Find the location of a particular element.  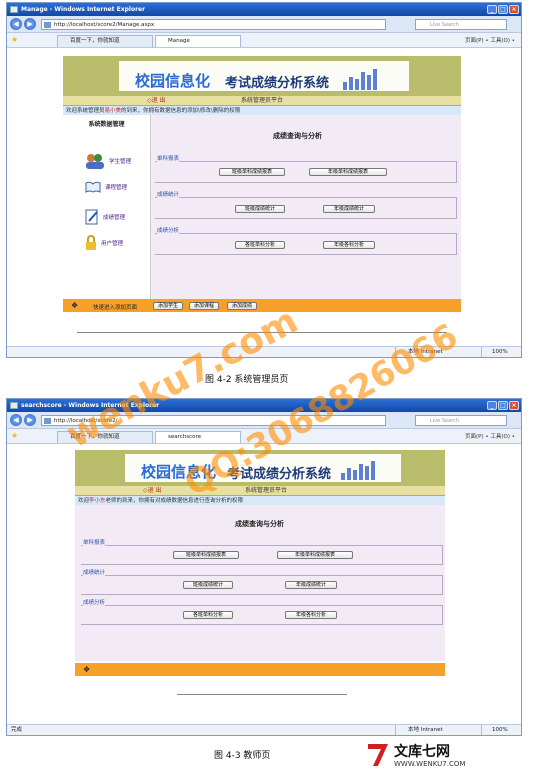

ie-page-icon is located at coordinates (14, 9).